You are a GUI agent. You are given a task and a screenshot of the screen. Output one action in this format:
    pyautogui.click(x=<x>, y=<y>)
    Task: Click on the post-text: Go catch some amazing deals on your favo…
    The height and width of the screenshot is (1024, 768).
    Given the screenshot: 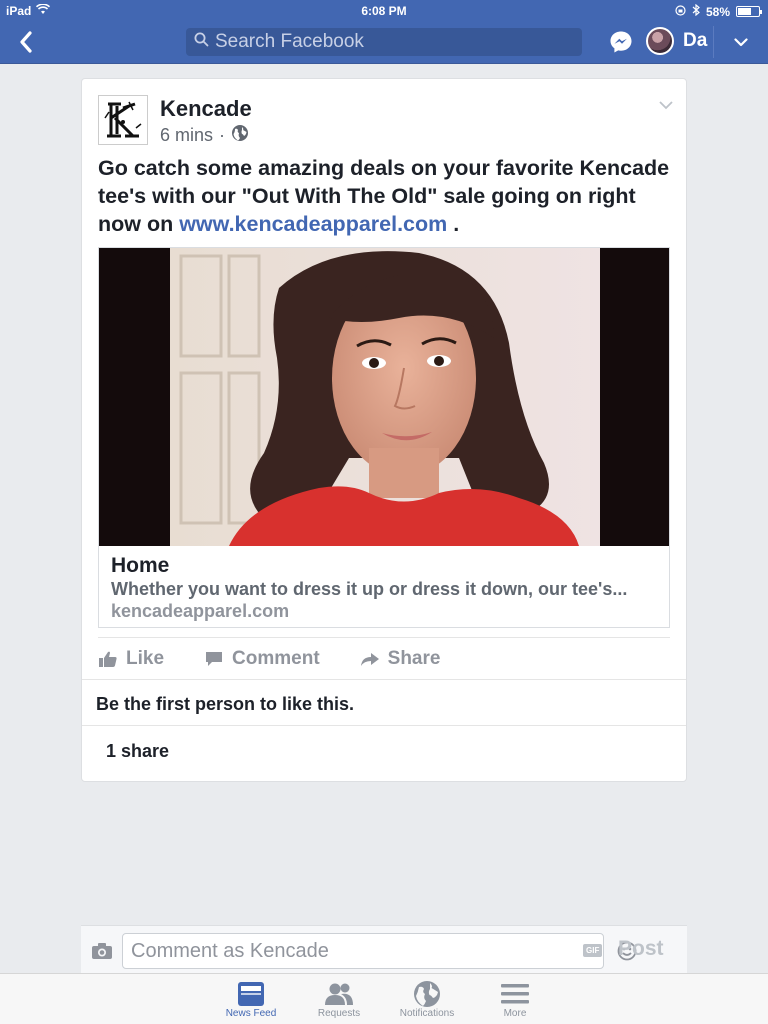 What is the action you would take?
    pyautogui.click(x=388, y=196)
    